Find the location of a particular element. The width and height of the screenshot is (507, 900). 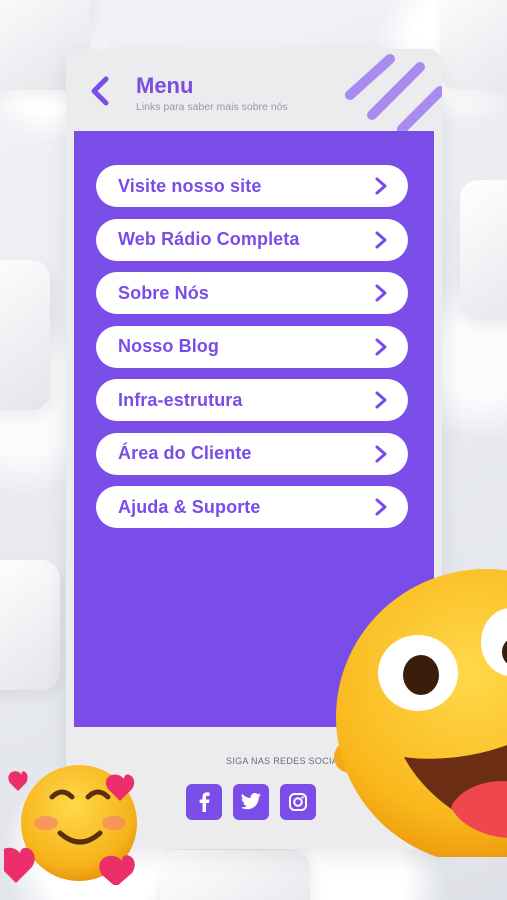

menu-item-label: Ajuda & Suporte is located at coordinates (189, 506).